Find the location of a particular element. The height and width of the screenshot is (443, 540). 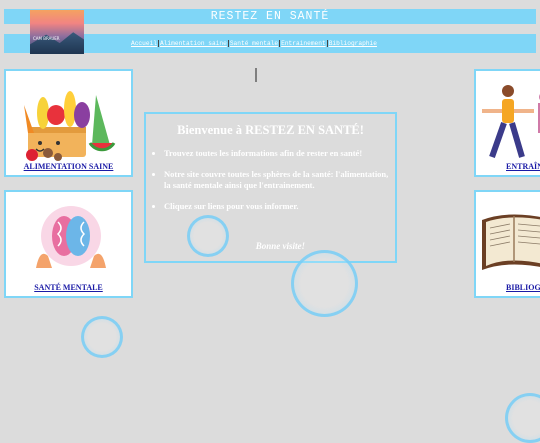

nav-sante-mentale: Santé mentale is located at coordinates (254, 43).